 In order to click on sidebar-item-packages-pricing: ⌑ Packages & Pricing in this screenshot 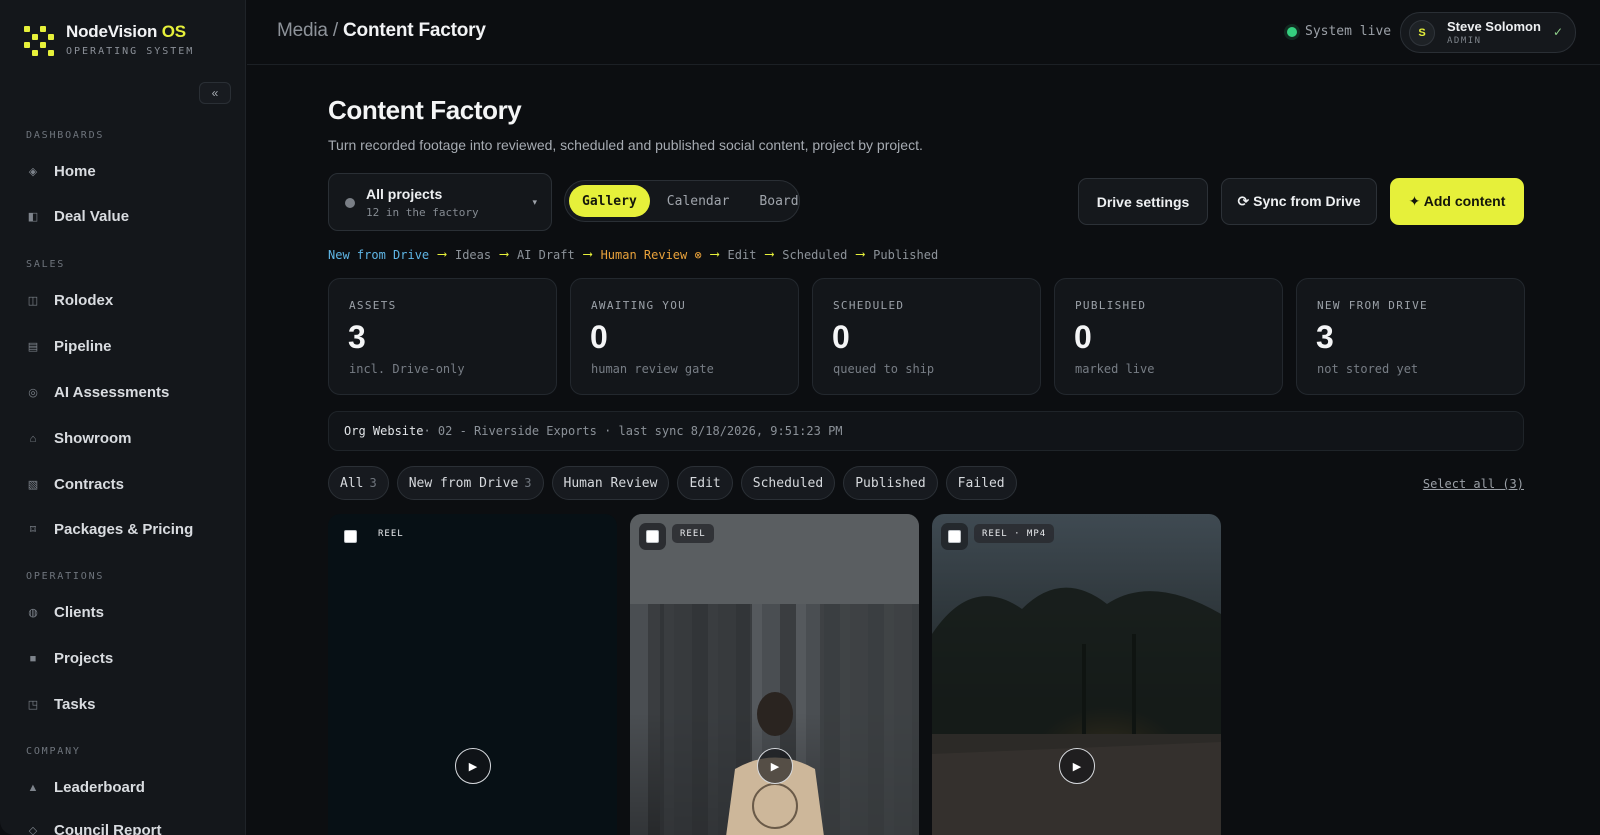, I will do `click(109, 529)`.